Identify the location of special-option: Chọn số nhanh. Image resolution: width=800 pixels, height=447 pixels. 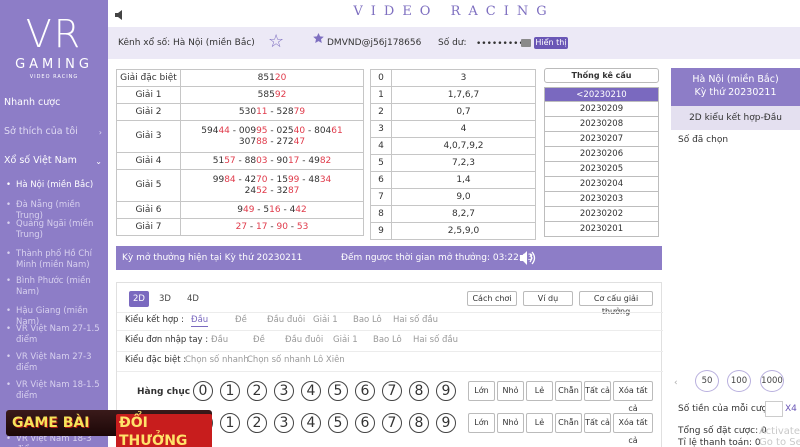
(217, 360).